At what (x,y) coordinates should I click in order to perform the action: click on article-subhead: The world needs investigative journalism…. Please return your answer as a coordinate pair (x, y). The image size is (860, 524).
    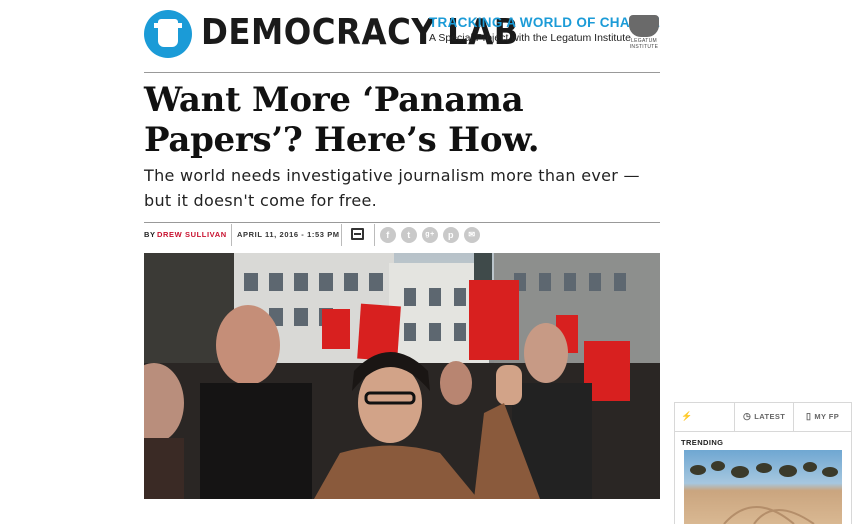
    Looking at the image, I should click on (392, 188).